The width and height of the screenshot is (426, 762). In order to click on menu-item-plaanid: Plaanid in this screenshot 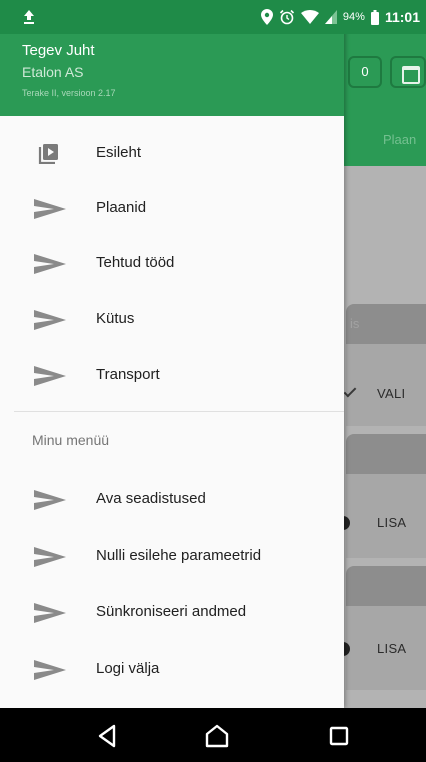, I will do `click(172, 209)`.